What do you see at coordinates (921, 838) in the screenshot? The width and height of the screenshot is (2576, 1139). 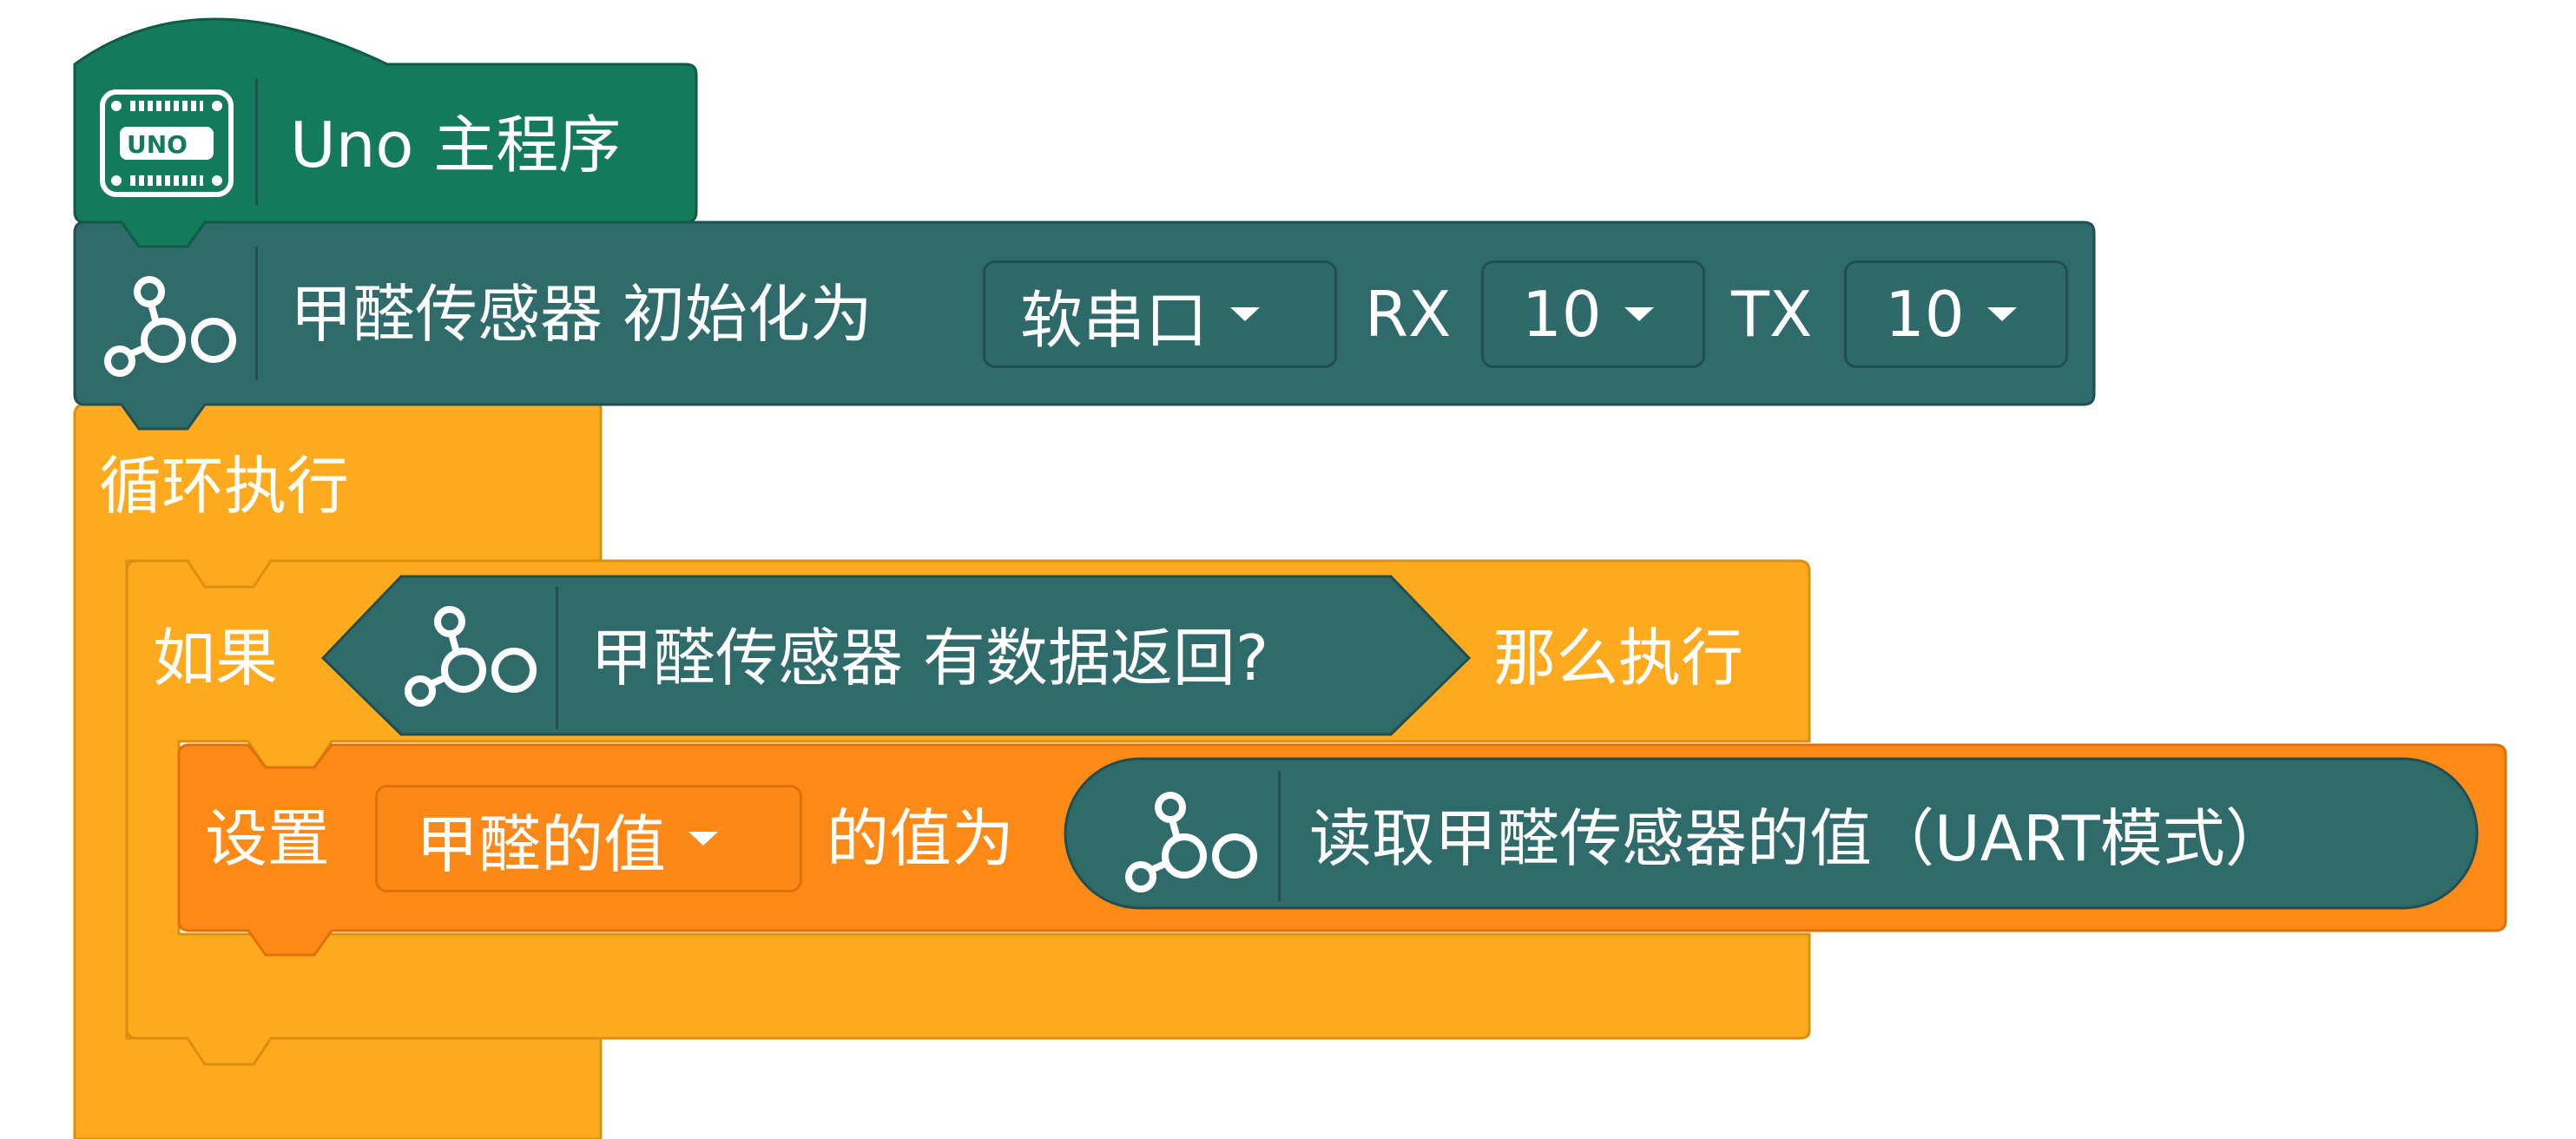 I see `value-label: 的值为` at bounding box center [921, 838].